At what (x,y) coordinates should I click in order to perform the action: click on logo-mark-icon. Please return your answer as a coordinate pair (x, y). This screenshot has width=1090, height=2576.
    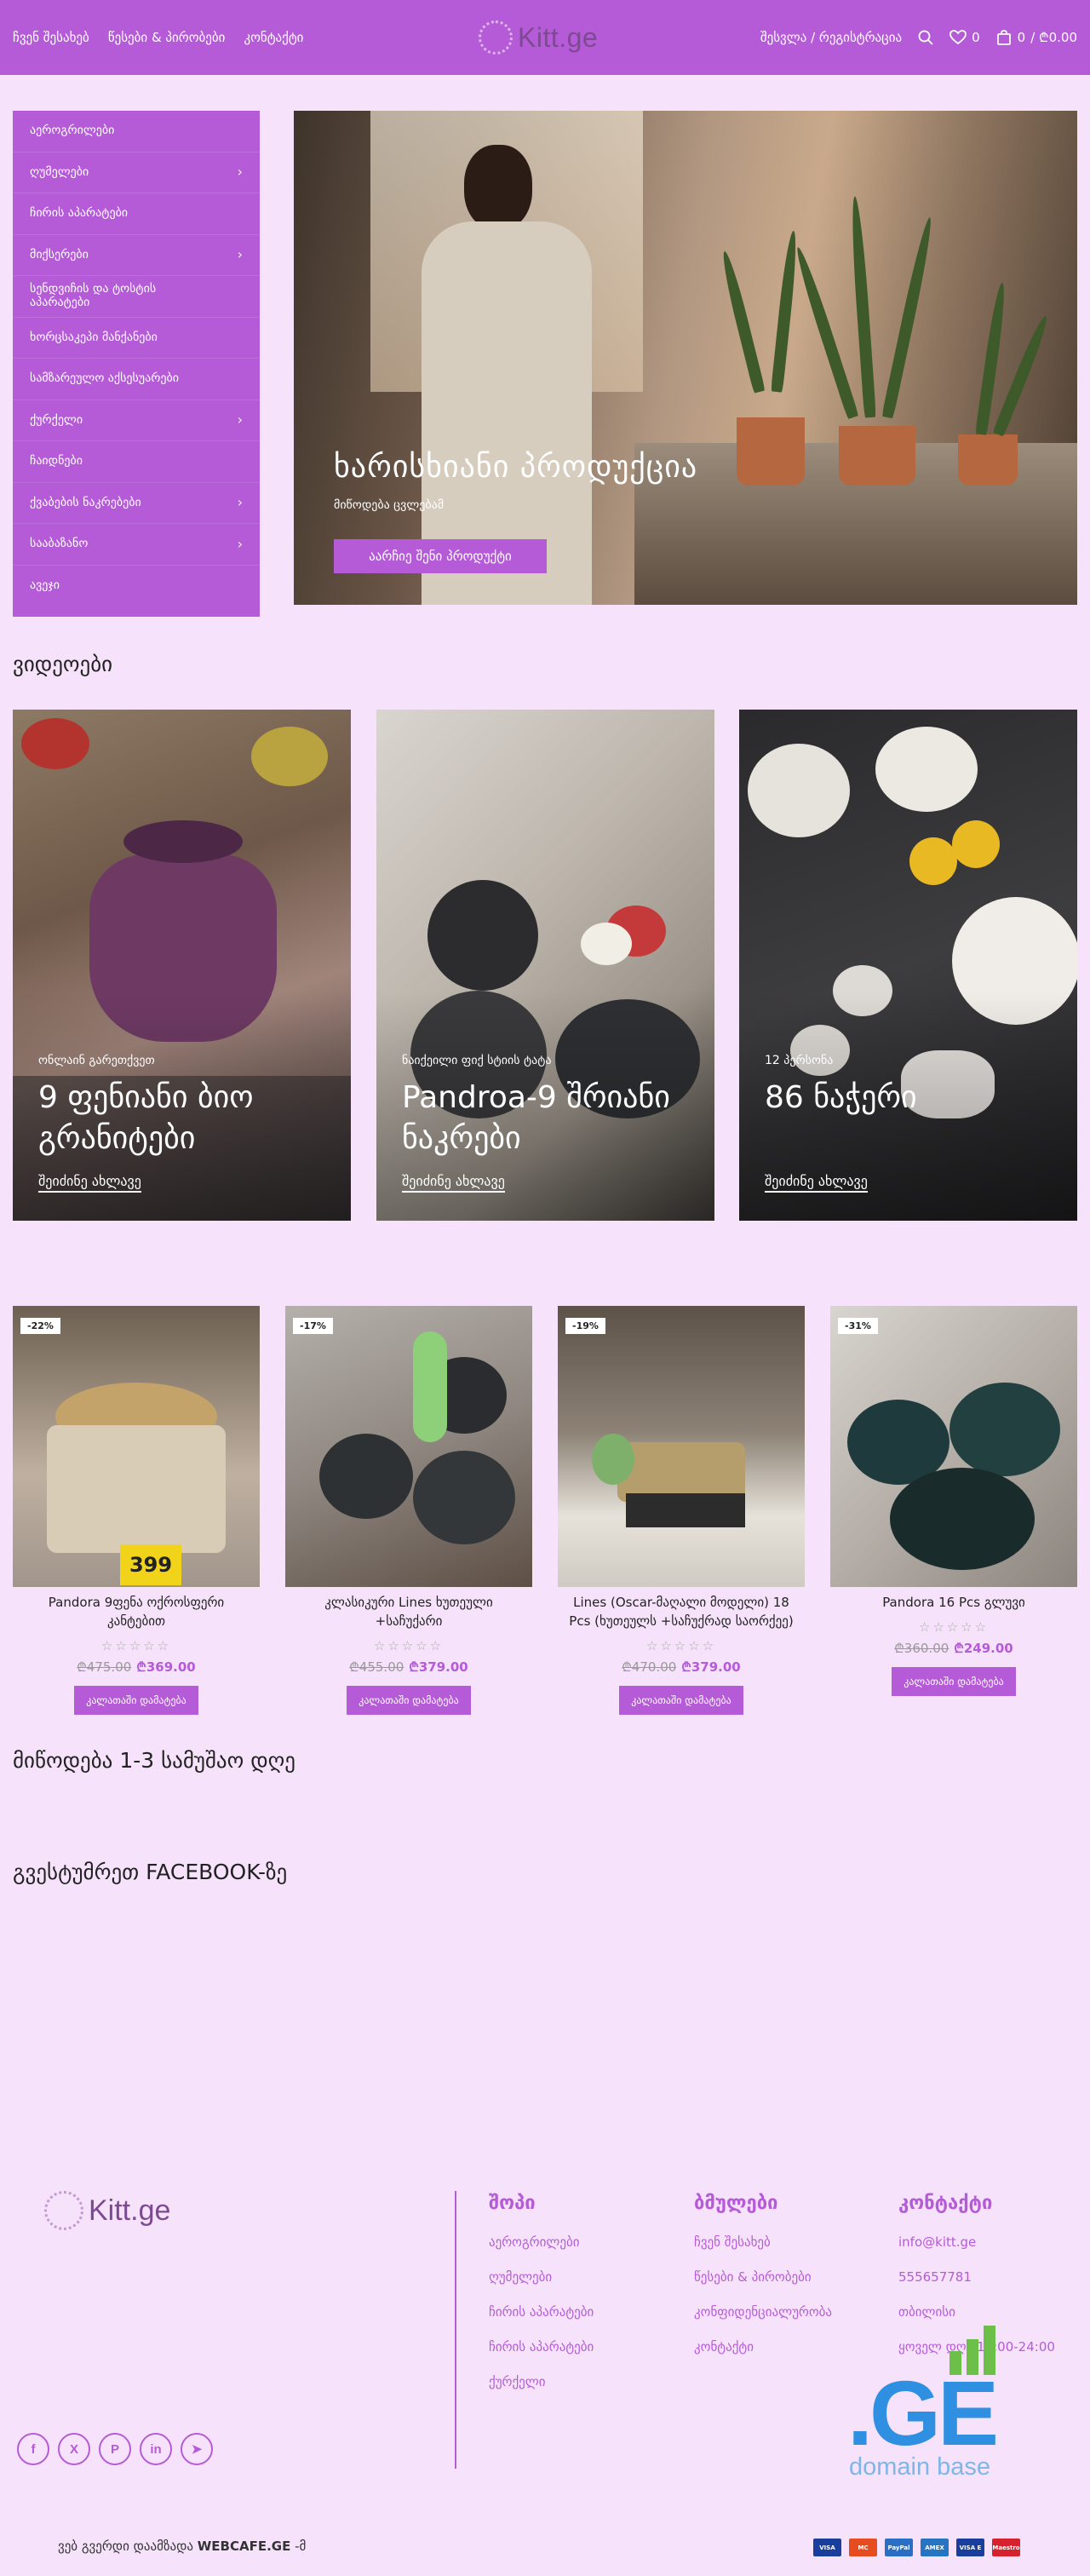
    Looking at the image, I should click on (64, 2211).